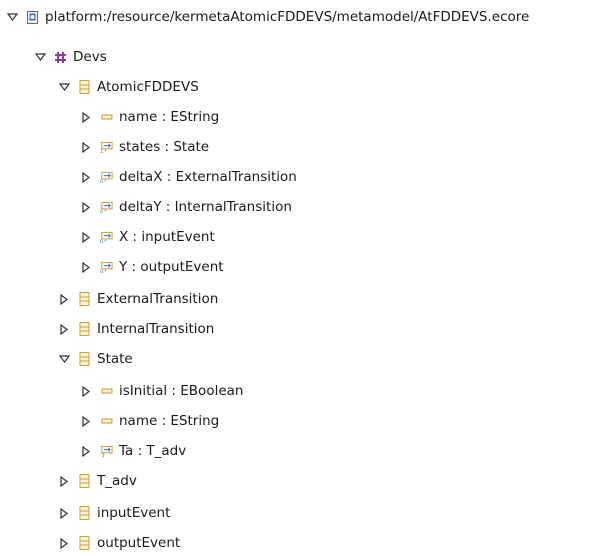 Image resolution: width=602 pixels, height=556 pixels. What do you see at coordinates (60, 57) in the screenshot?
I see `epackage-icon` at bounding box center [60, 57].